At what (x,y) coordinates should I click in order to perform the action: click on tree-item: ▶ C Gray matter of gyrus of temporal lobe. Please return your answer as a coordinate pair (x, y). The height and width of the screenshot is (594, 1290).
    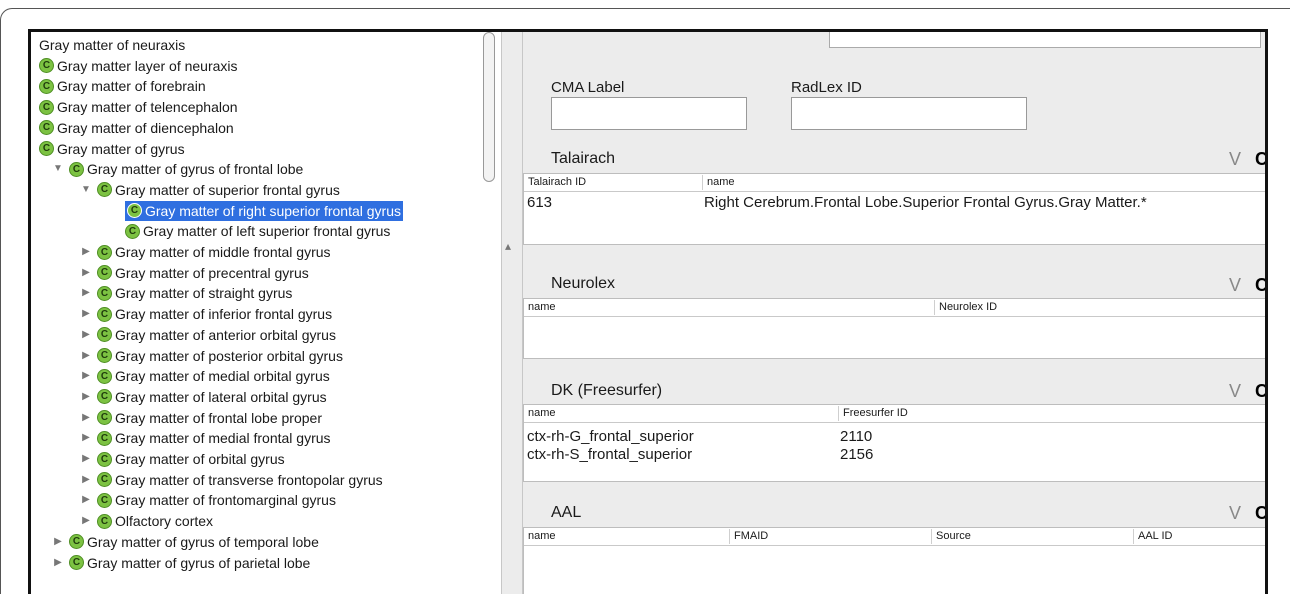
    Looking at the image, I should click on (185, 542).